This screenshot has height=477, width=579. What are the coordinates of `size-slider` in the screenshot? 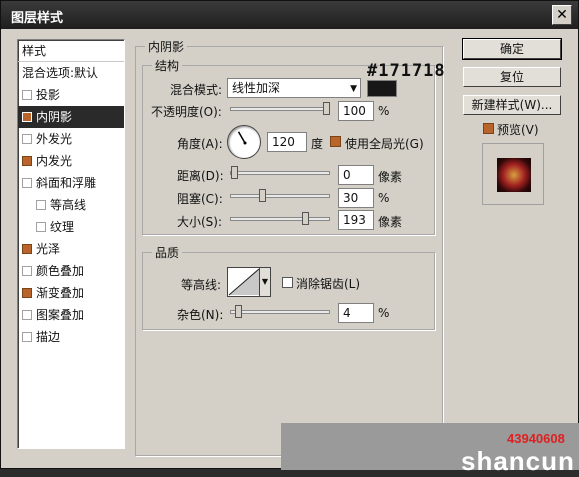 It's located at (280, 218).